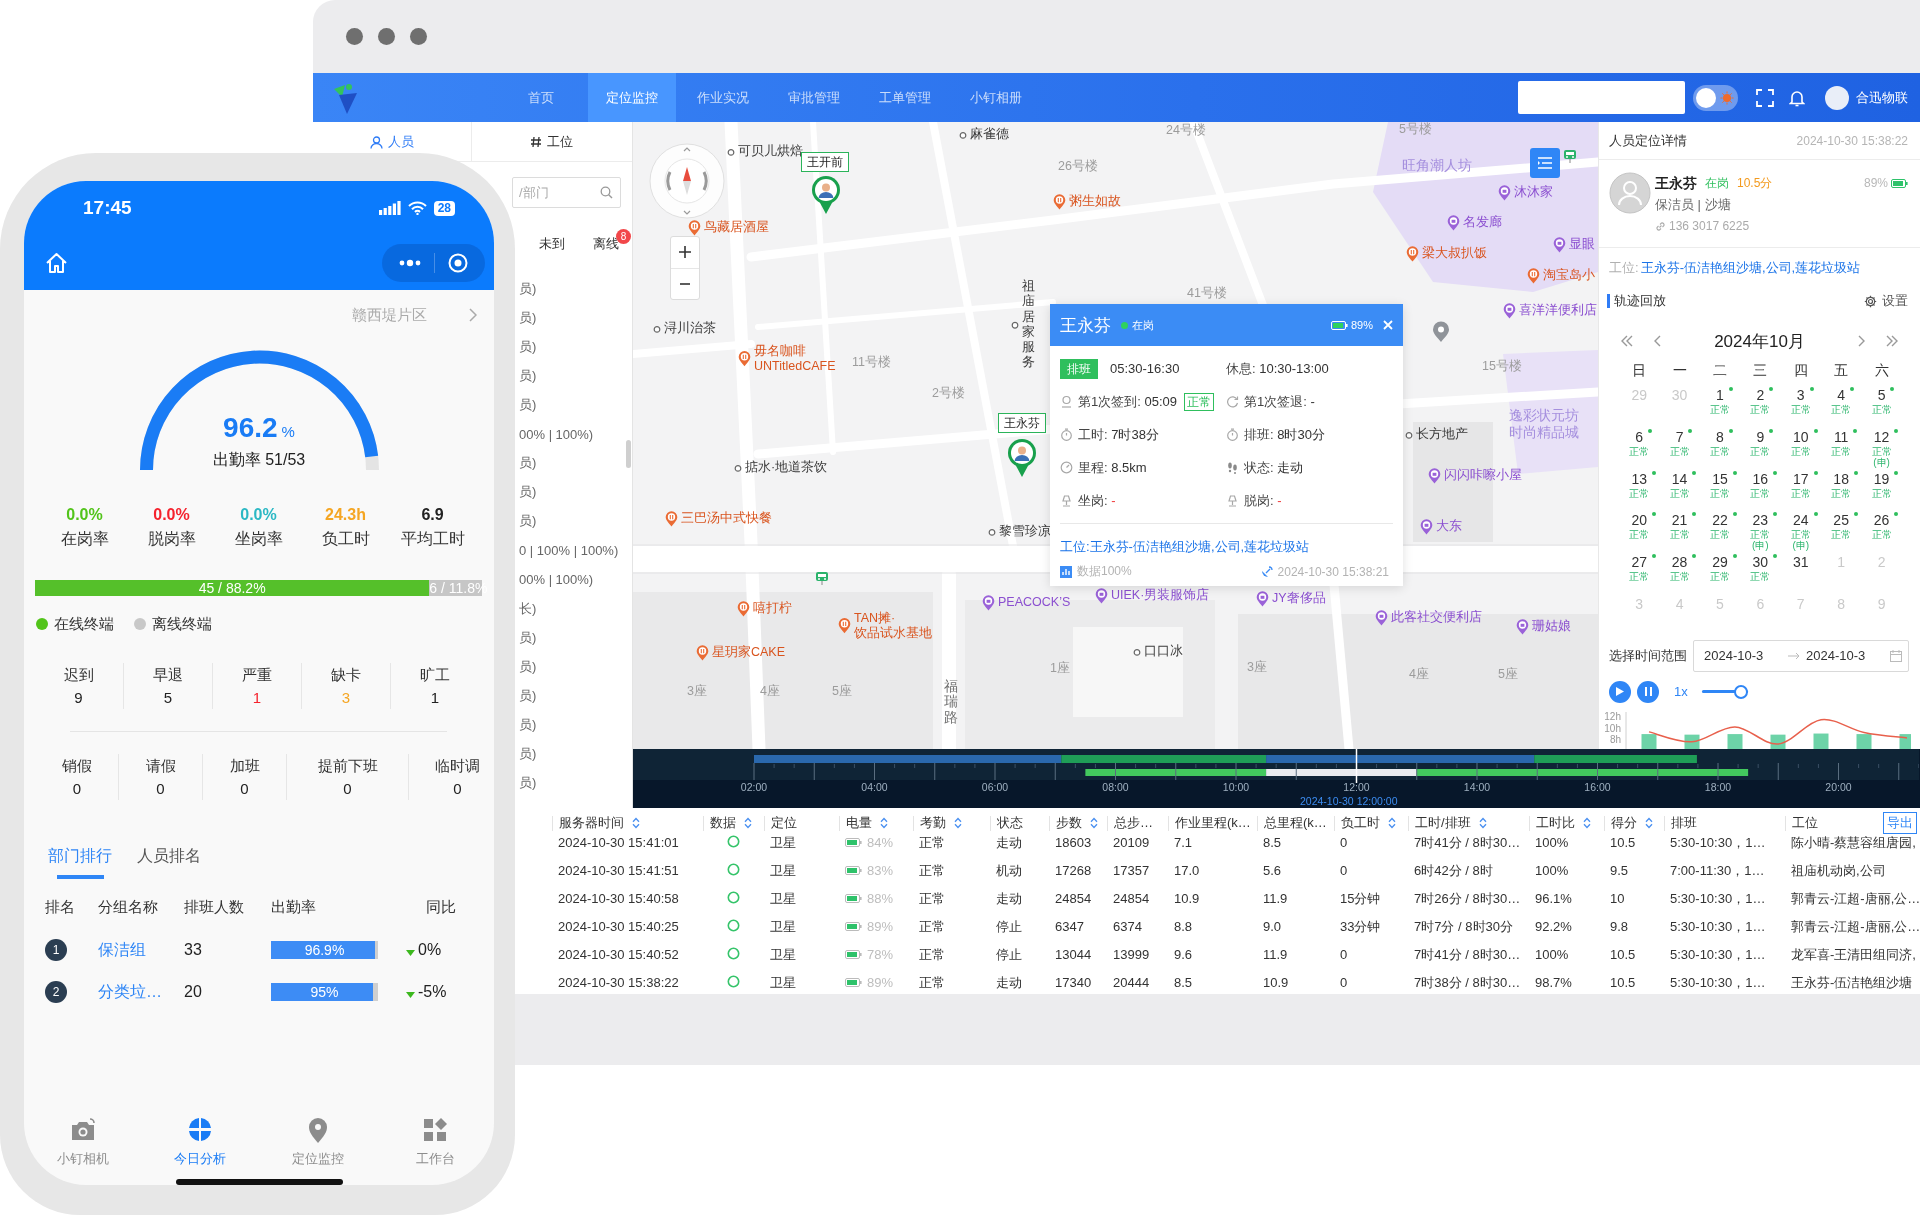  I want to click on calendar-day: 24, so click(1800, 520).